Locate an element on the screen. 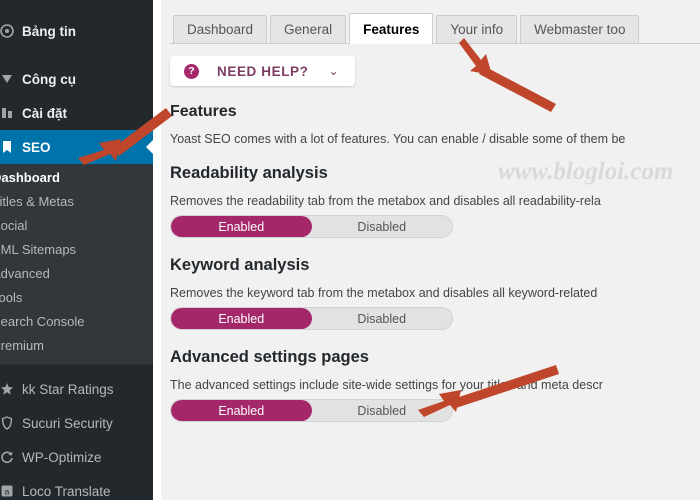  sidebar-subitem-advanced: Advanced is located at coordinates (76, 274).